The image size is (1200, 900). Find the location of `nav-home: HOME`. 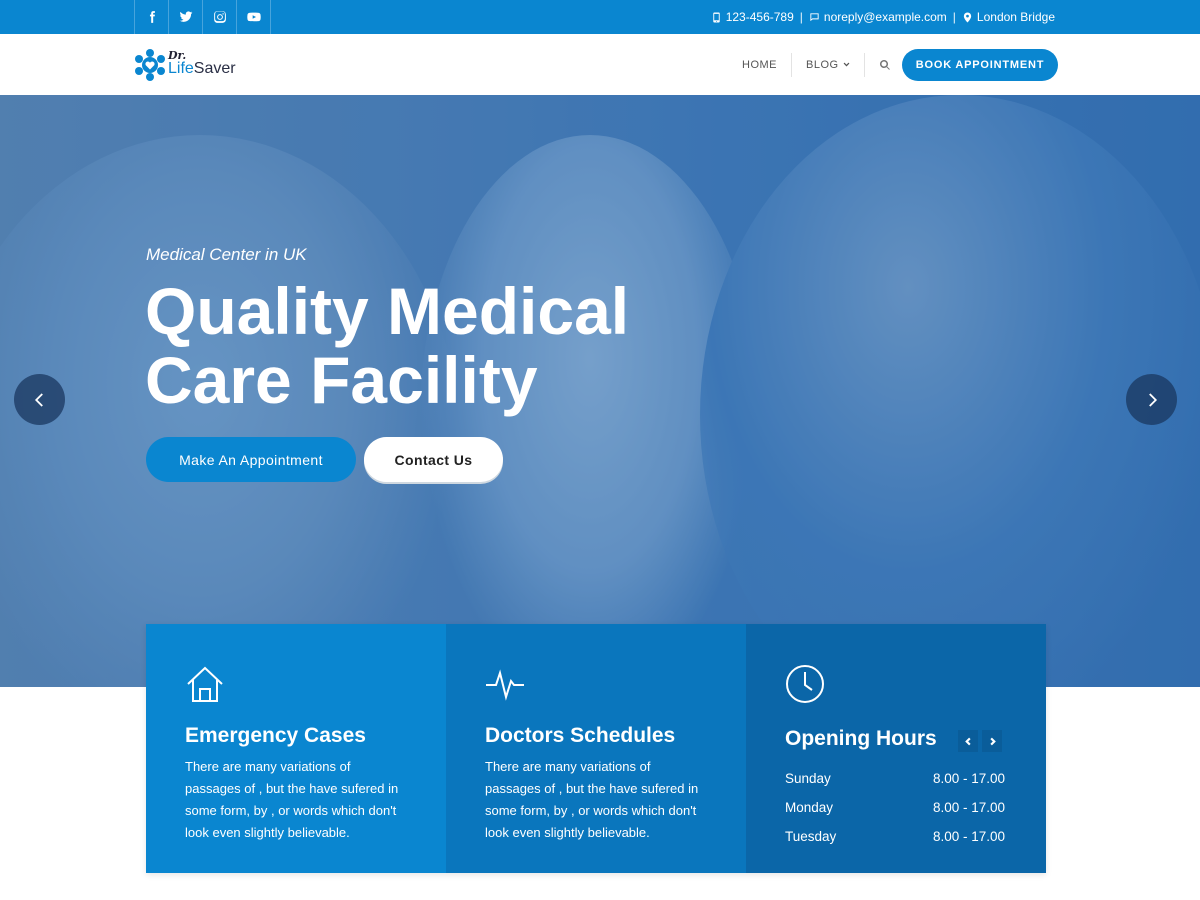

nav-home: HOME is located at coordinates (759, 65).